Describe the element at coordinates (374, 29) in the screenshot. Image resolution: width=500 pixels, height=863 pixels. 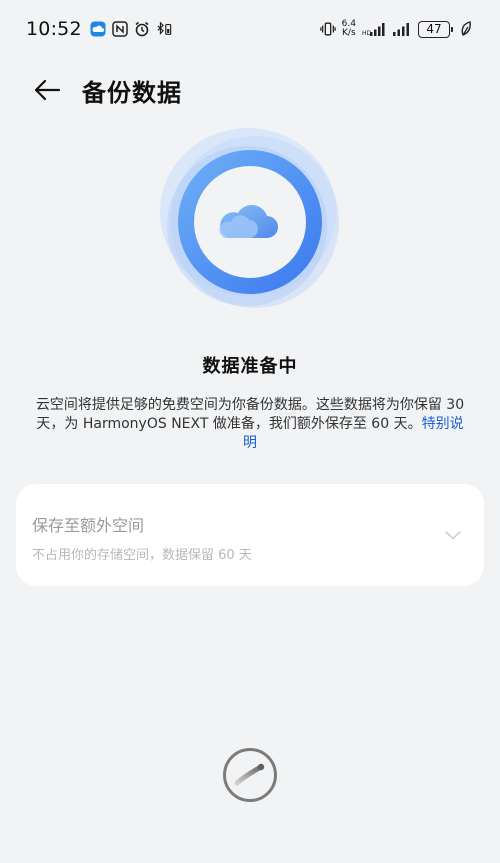
I see `signal-sim1-icon: HD` at that location.